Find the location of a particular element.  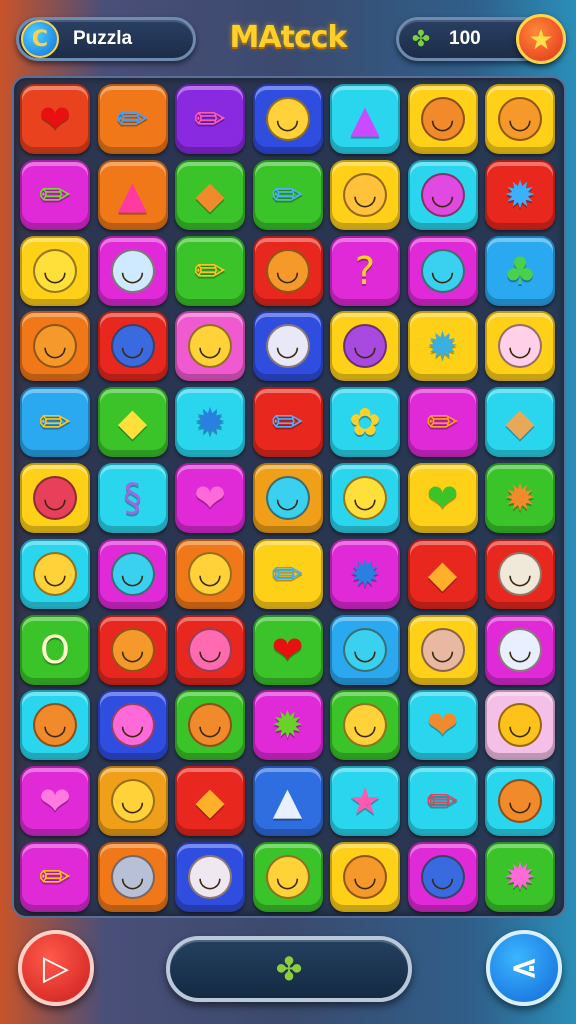

player-label: Puzzla is located at coordinates (103, 38).